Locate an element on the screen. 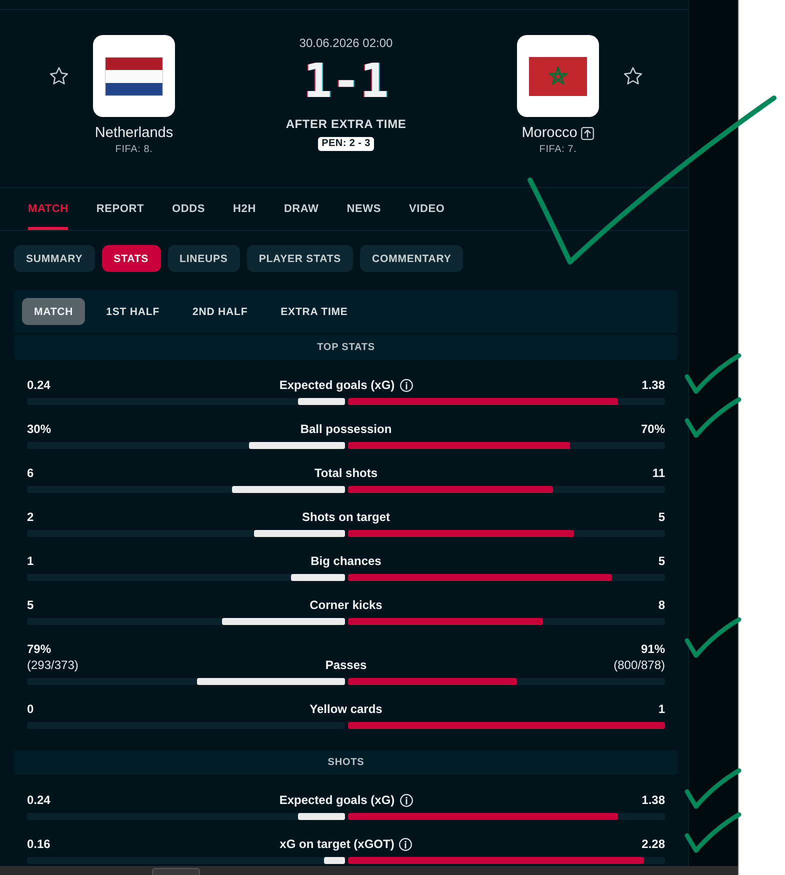  stat-value: 79% is located at coordinates (39, 649).